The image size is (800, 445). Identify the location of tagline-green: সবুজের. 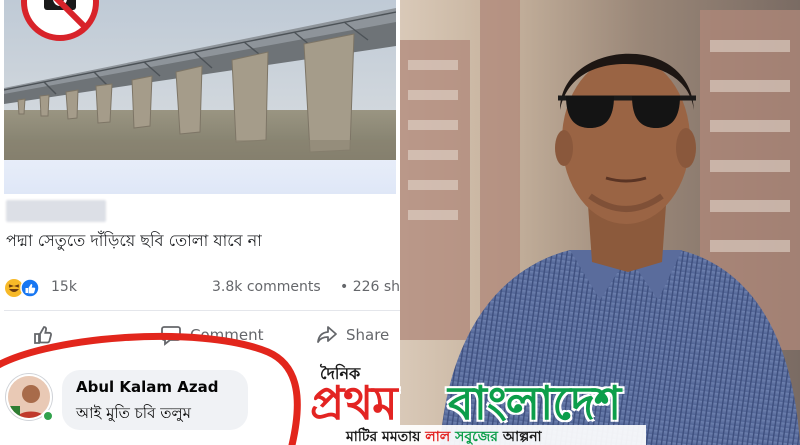
(476, 437).